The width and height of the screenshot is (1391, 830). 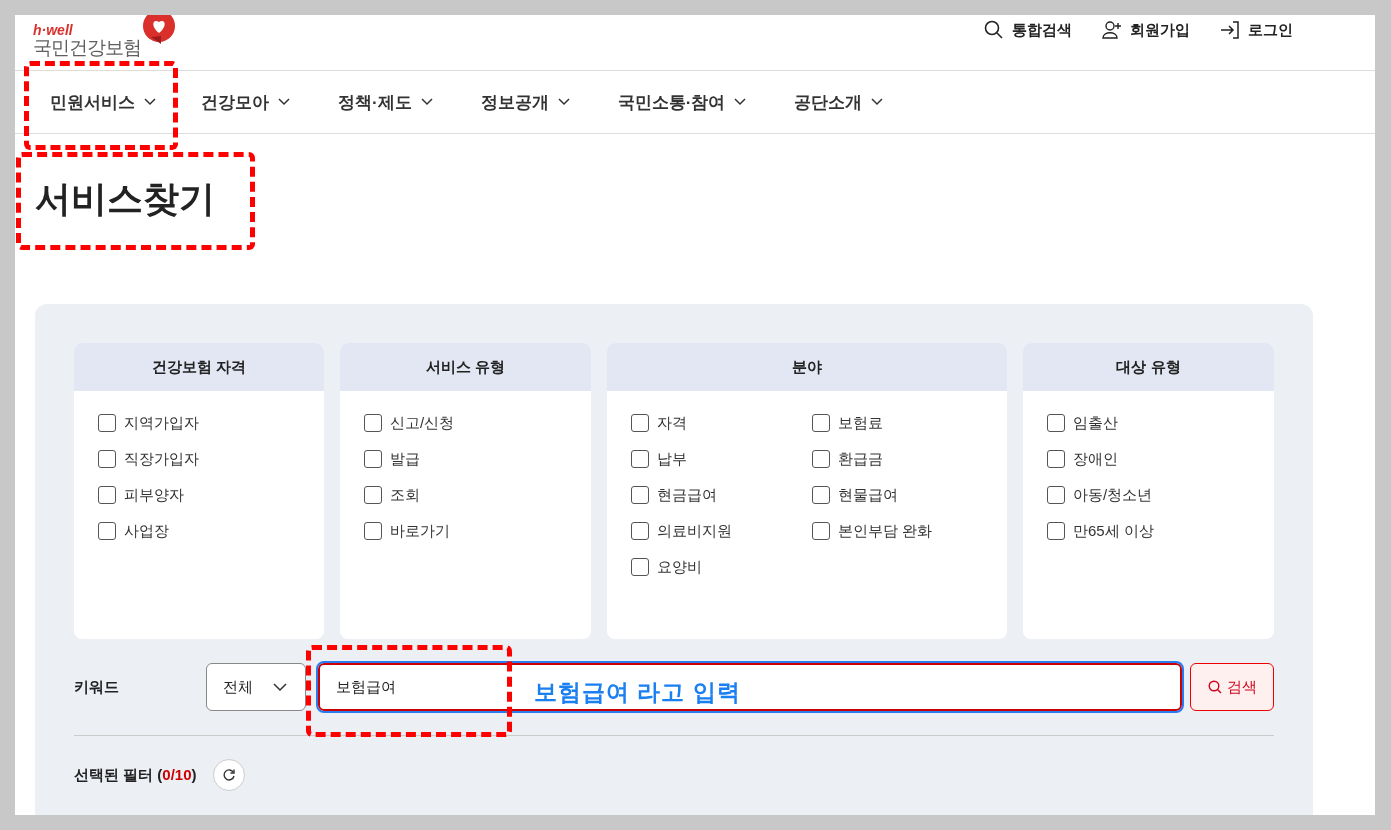 I want to click on checkbox-option: 조회, so click(x=465, y=495).